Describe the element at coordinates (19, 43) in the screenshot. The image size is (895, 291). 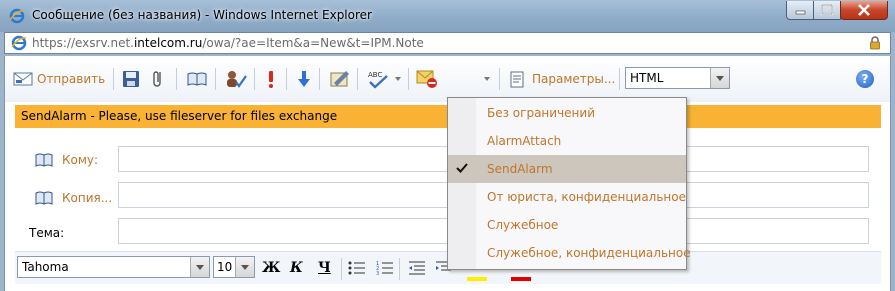
I see `ie-page-icon` at that location.